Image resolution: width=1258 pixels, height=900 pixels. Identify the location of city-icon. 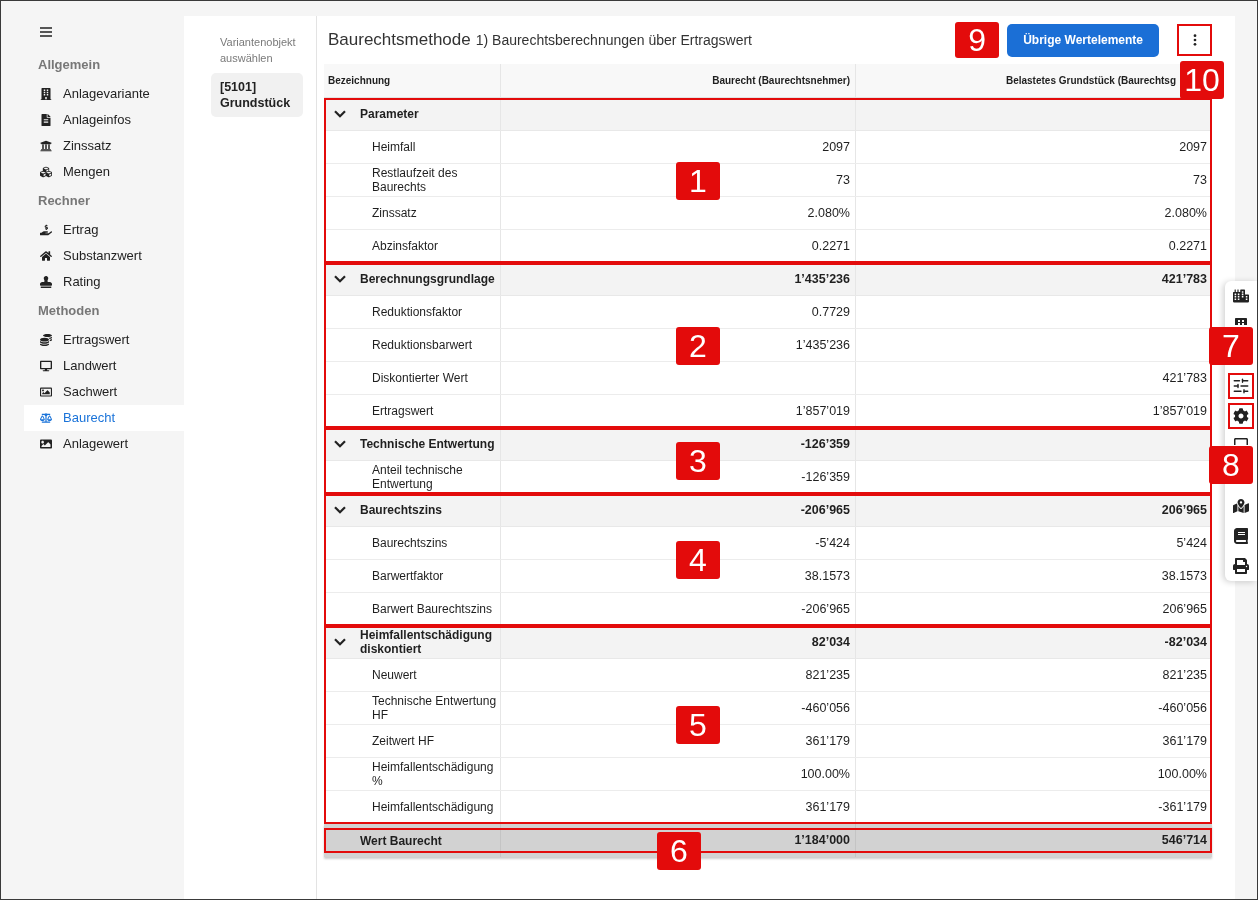
(1241, 296).